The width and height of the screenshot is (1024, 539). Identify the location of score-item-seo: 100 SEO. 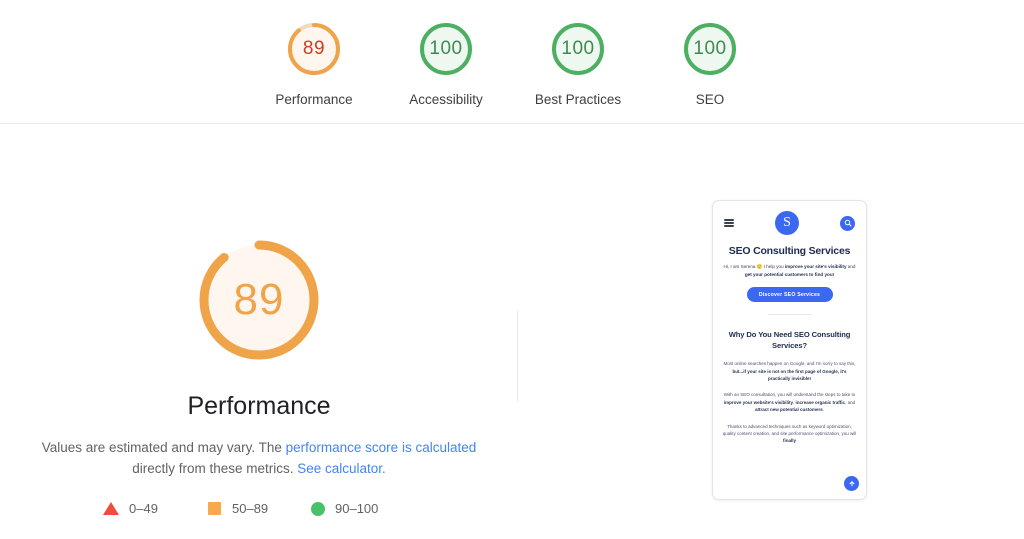
(710, 53).